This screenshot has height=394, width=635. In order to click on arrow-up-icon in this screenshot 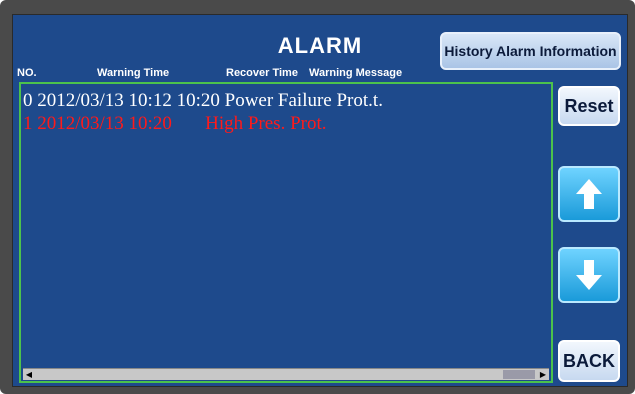, I will do `click(589, 194)`.